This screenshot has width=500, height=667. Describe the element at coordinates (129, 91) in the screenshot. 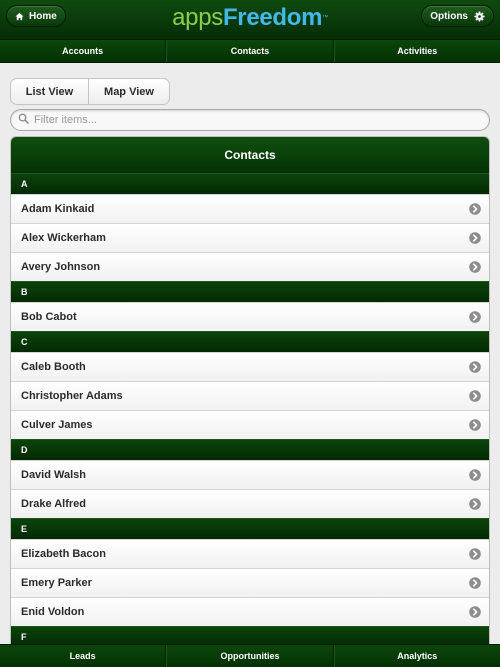

I see `map-view-button: Map View` at that location.